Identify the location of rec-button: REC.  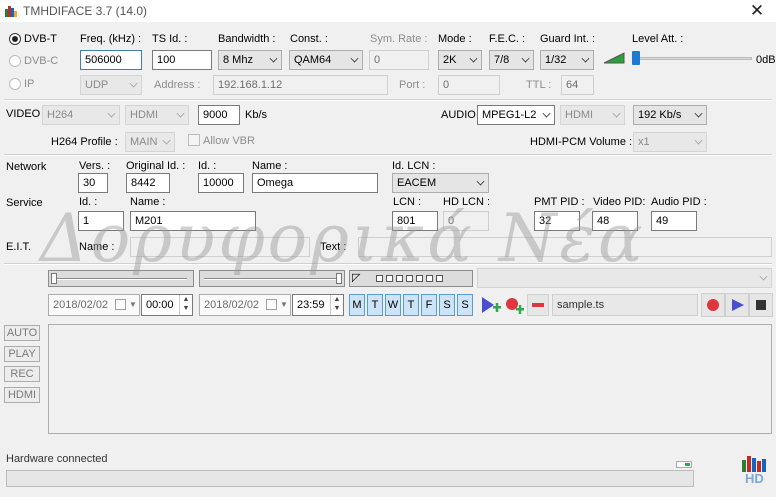
(22, 374).